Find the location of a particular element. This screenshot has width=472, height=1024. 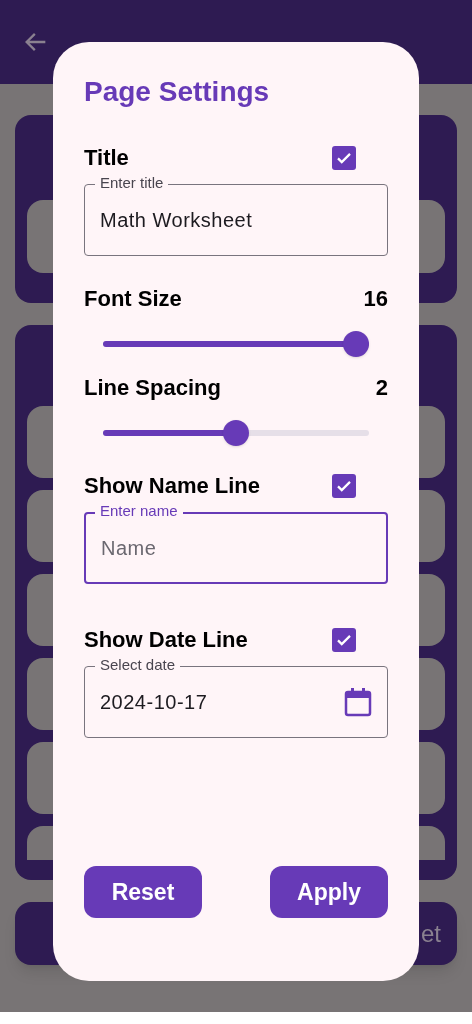

setting-label: Title is located at coordinates (106, 158).